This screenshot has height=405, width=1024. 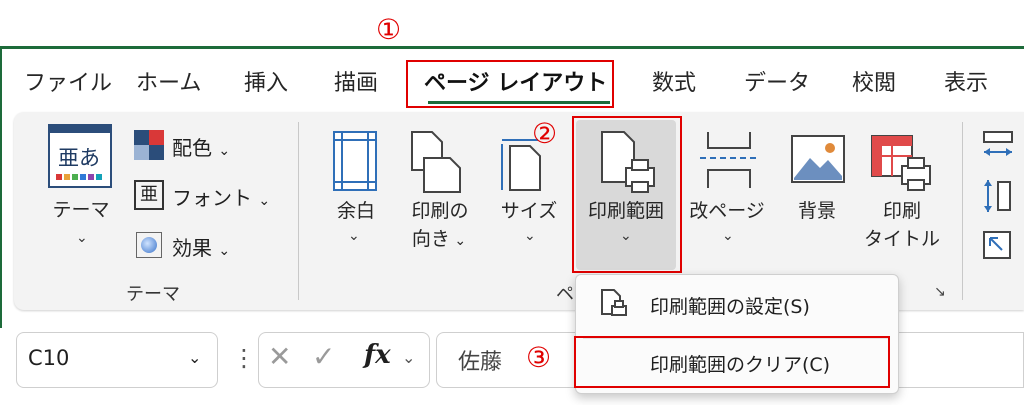 I want to click on tab-review: 校閲, so click(x=874, y=84).